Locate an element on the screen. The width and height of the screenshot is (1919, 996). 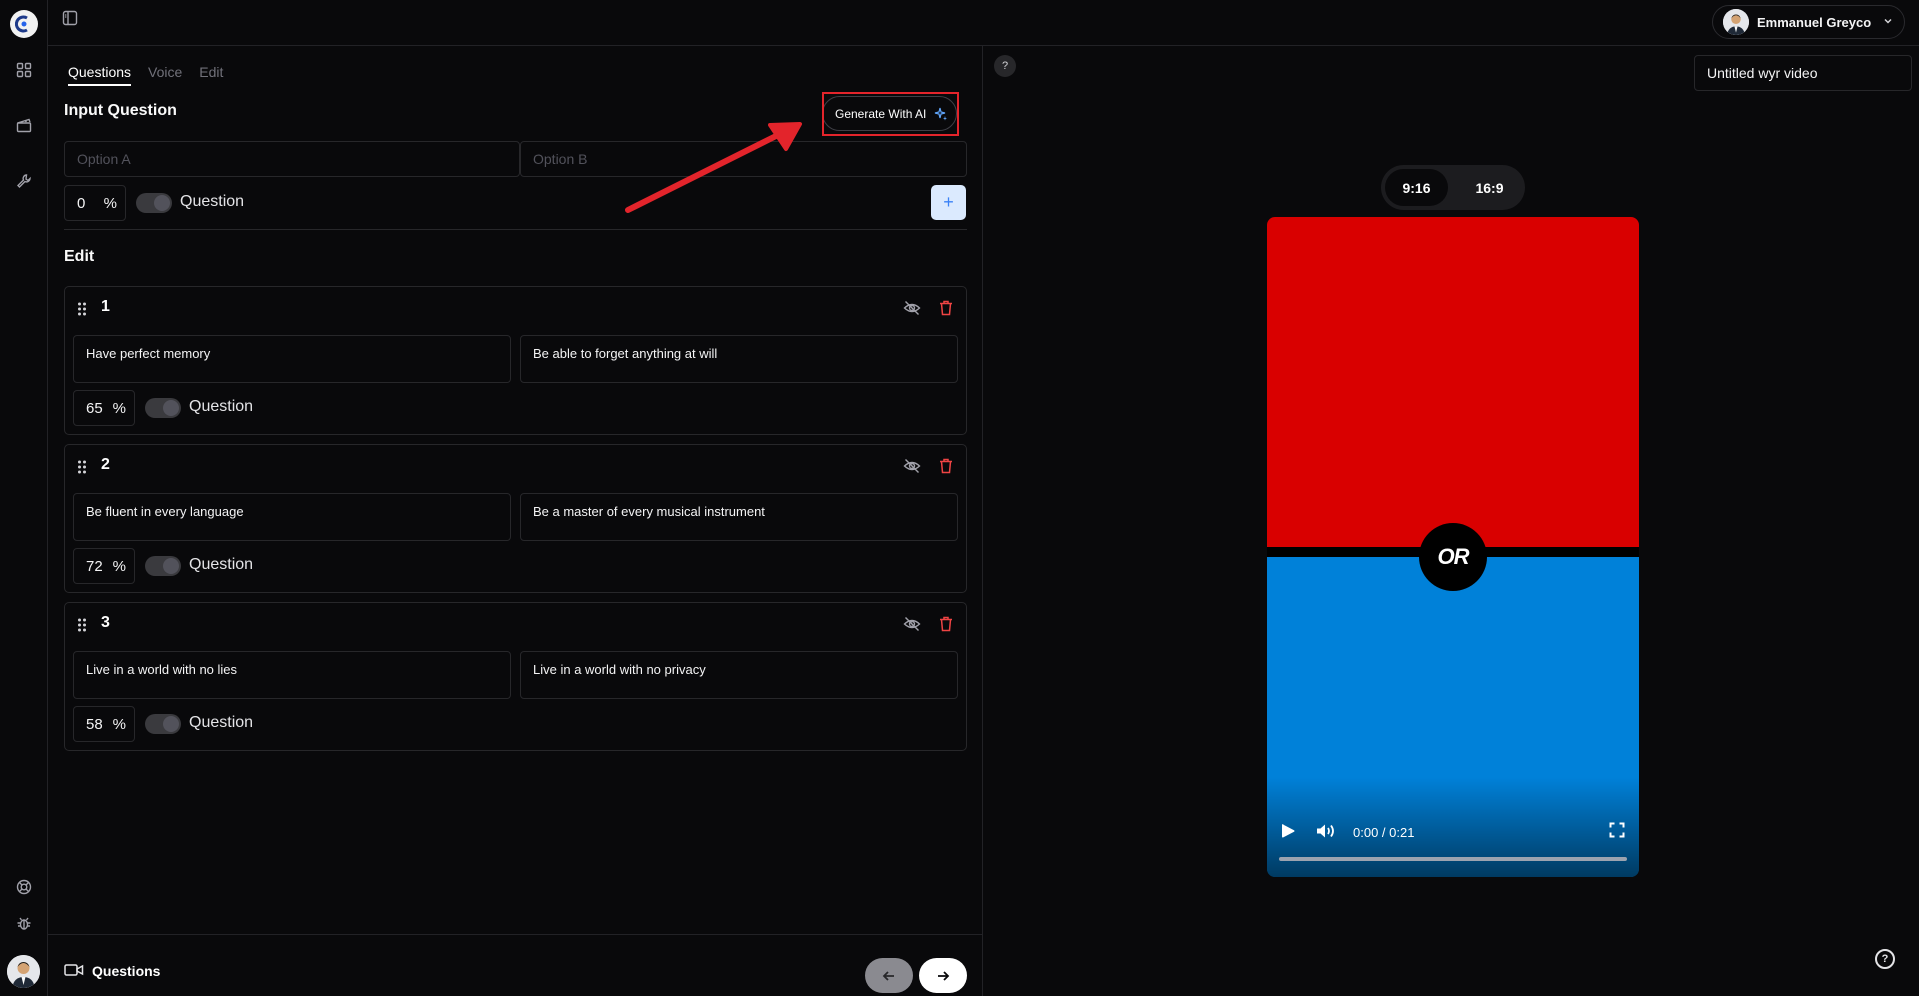
user-menu: Emmanuel Greyco is located at coordinates (1808, 22).